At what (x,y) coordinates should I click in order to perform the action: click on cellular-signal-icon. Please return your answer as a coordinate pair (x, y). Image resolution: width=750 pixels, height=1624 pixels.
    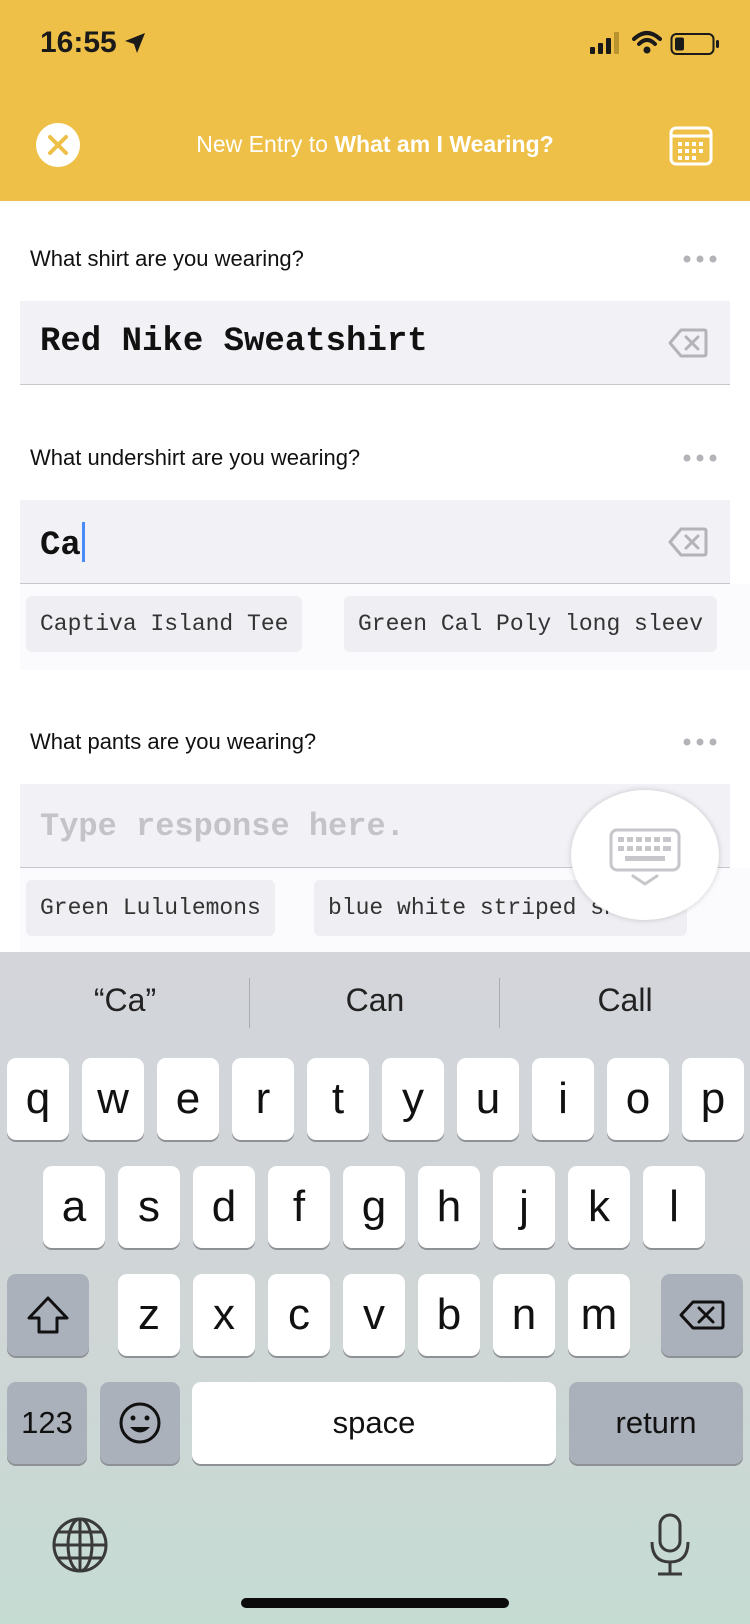
    Looking at the image, I should click on (604, 43).